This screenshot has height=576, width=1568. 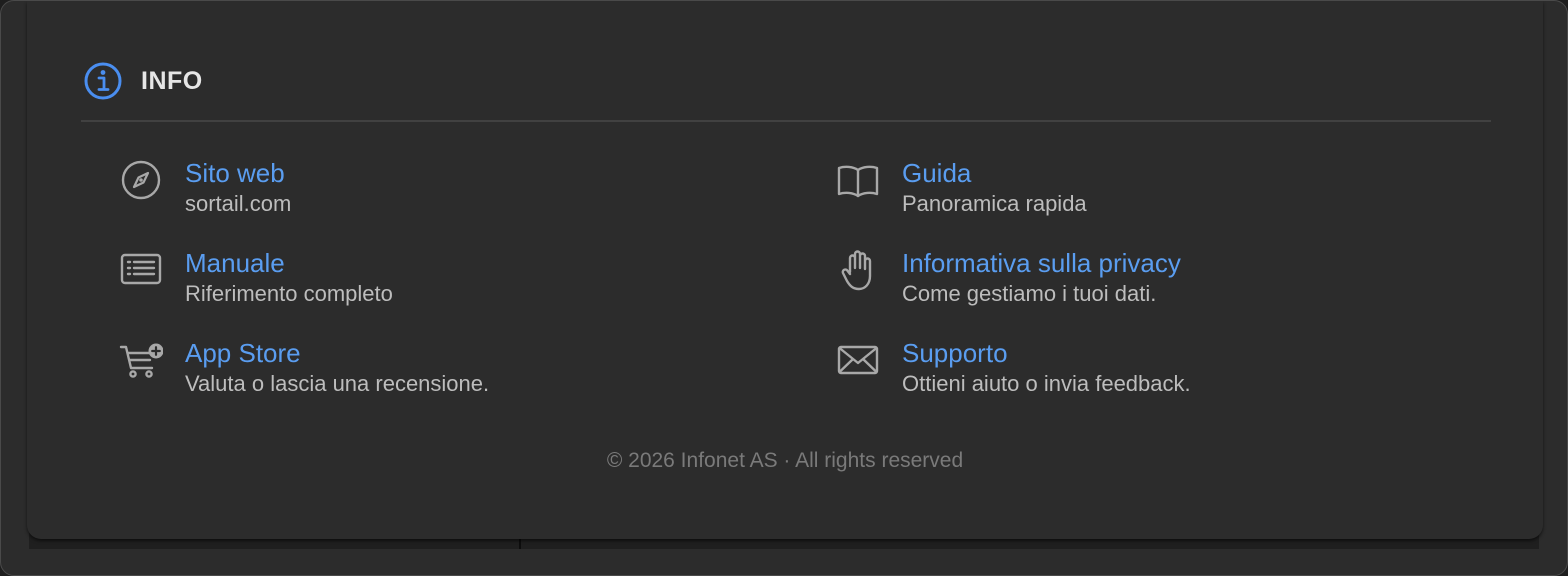 I want to click on copyright-footer: © 2026 Infonet AS · All rights reserved, so click(x=785, y=460).